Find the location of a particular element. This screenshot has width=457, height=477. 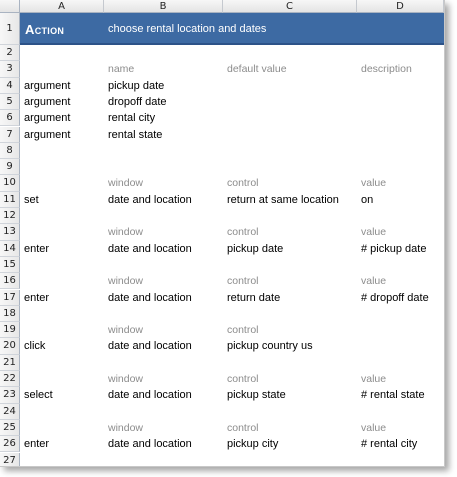

argument-name: pickup date is located at coordinates (136, 86).